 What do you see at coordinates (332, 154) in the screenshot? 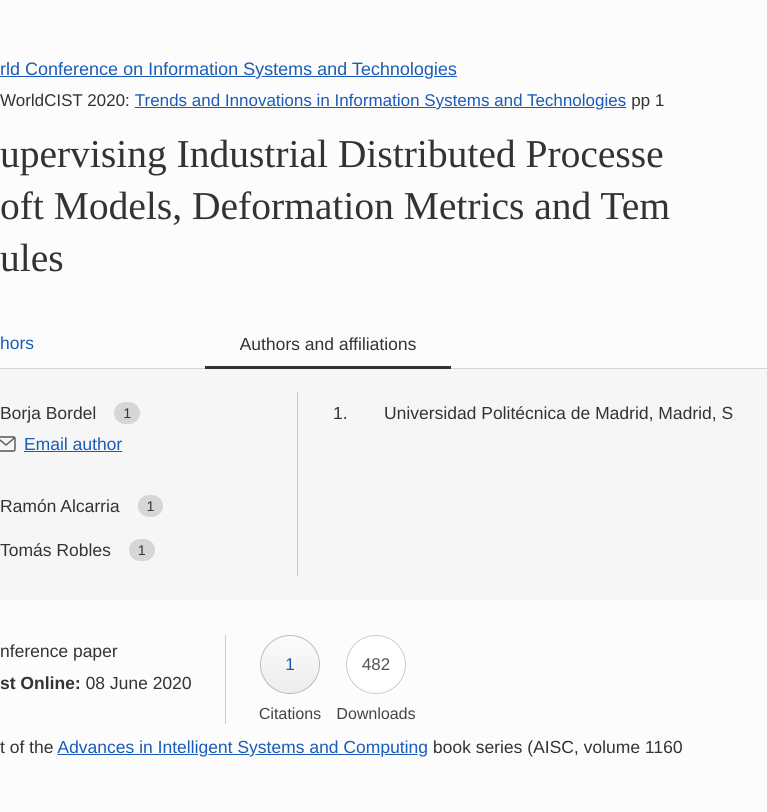
I see `title-line: upervising Industrial Distributed Processe` at bounding box center [332, 154].